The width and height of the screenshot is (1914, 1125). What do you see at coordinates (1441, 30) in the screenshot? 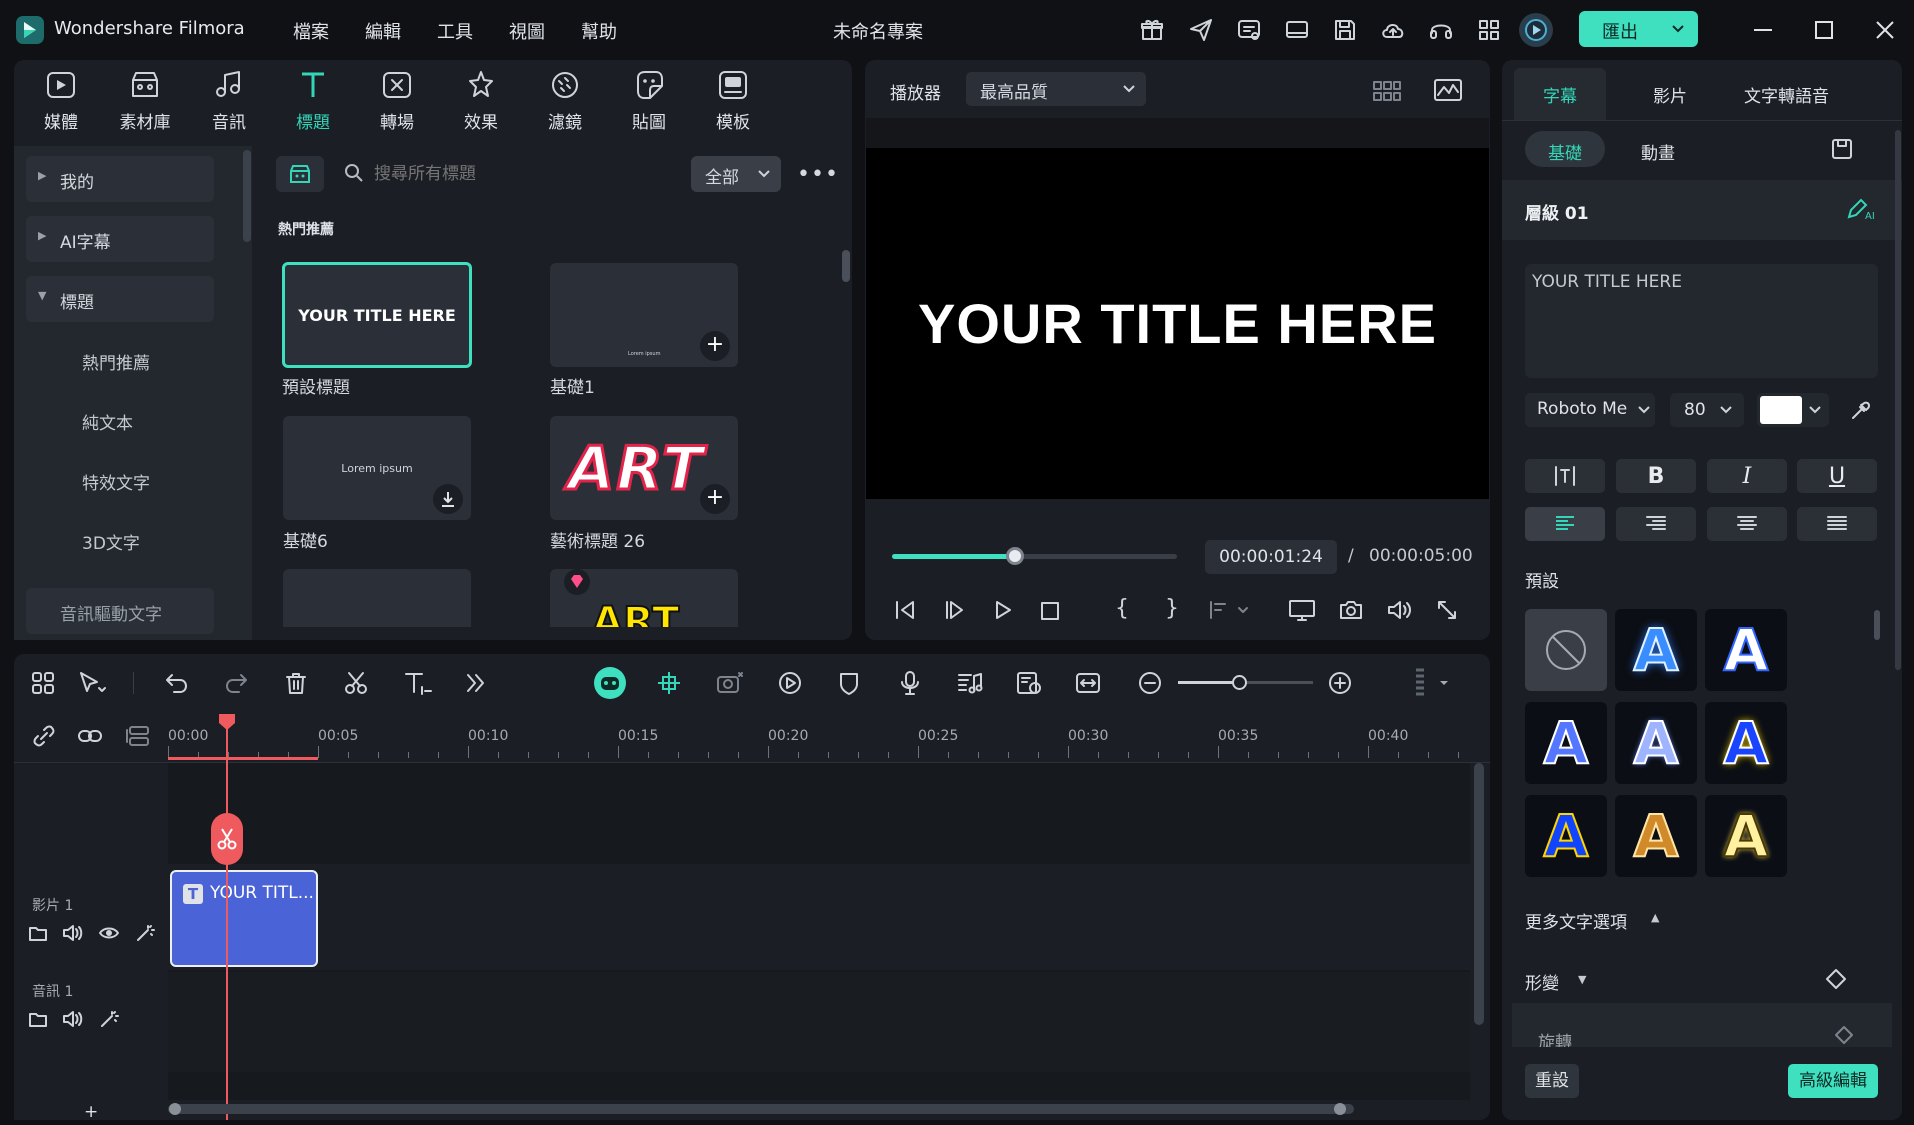
I see `headset-icon` at bounding box center [1441, 30].